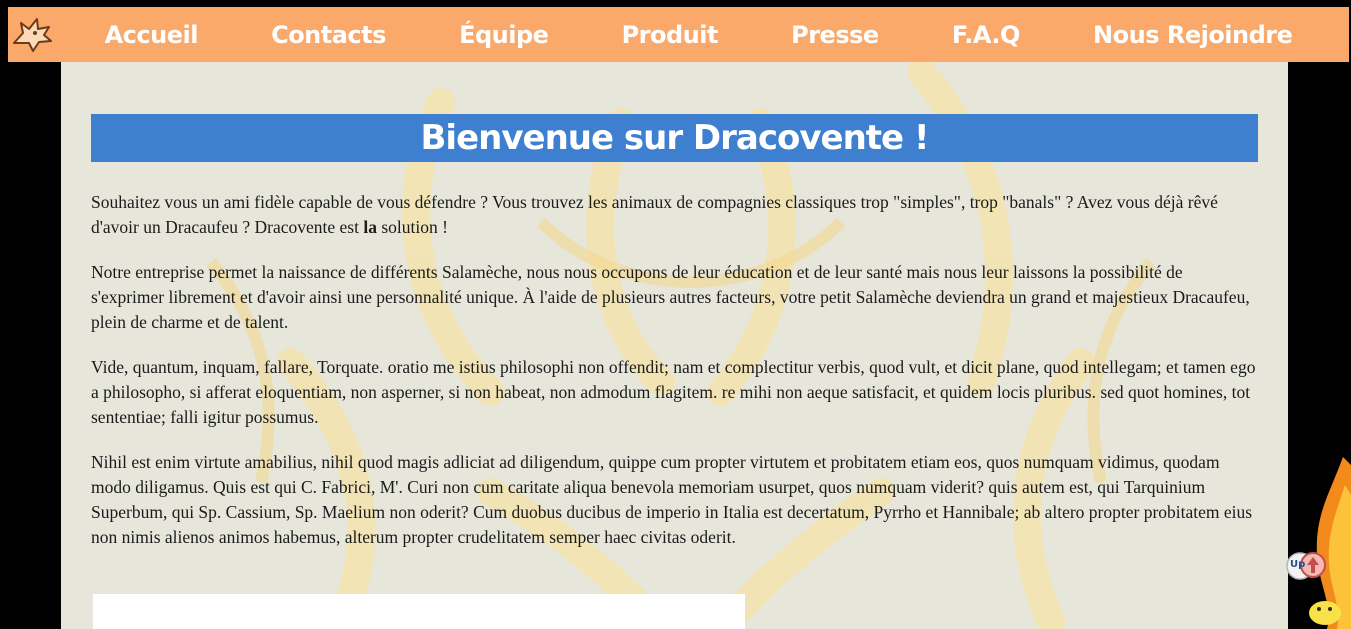 The image size is (1351, 629). I want to click on nav-presse: Presse, so click(835, 35).